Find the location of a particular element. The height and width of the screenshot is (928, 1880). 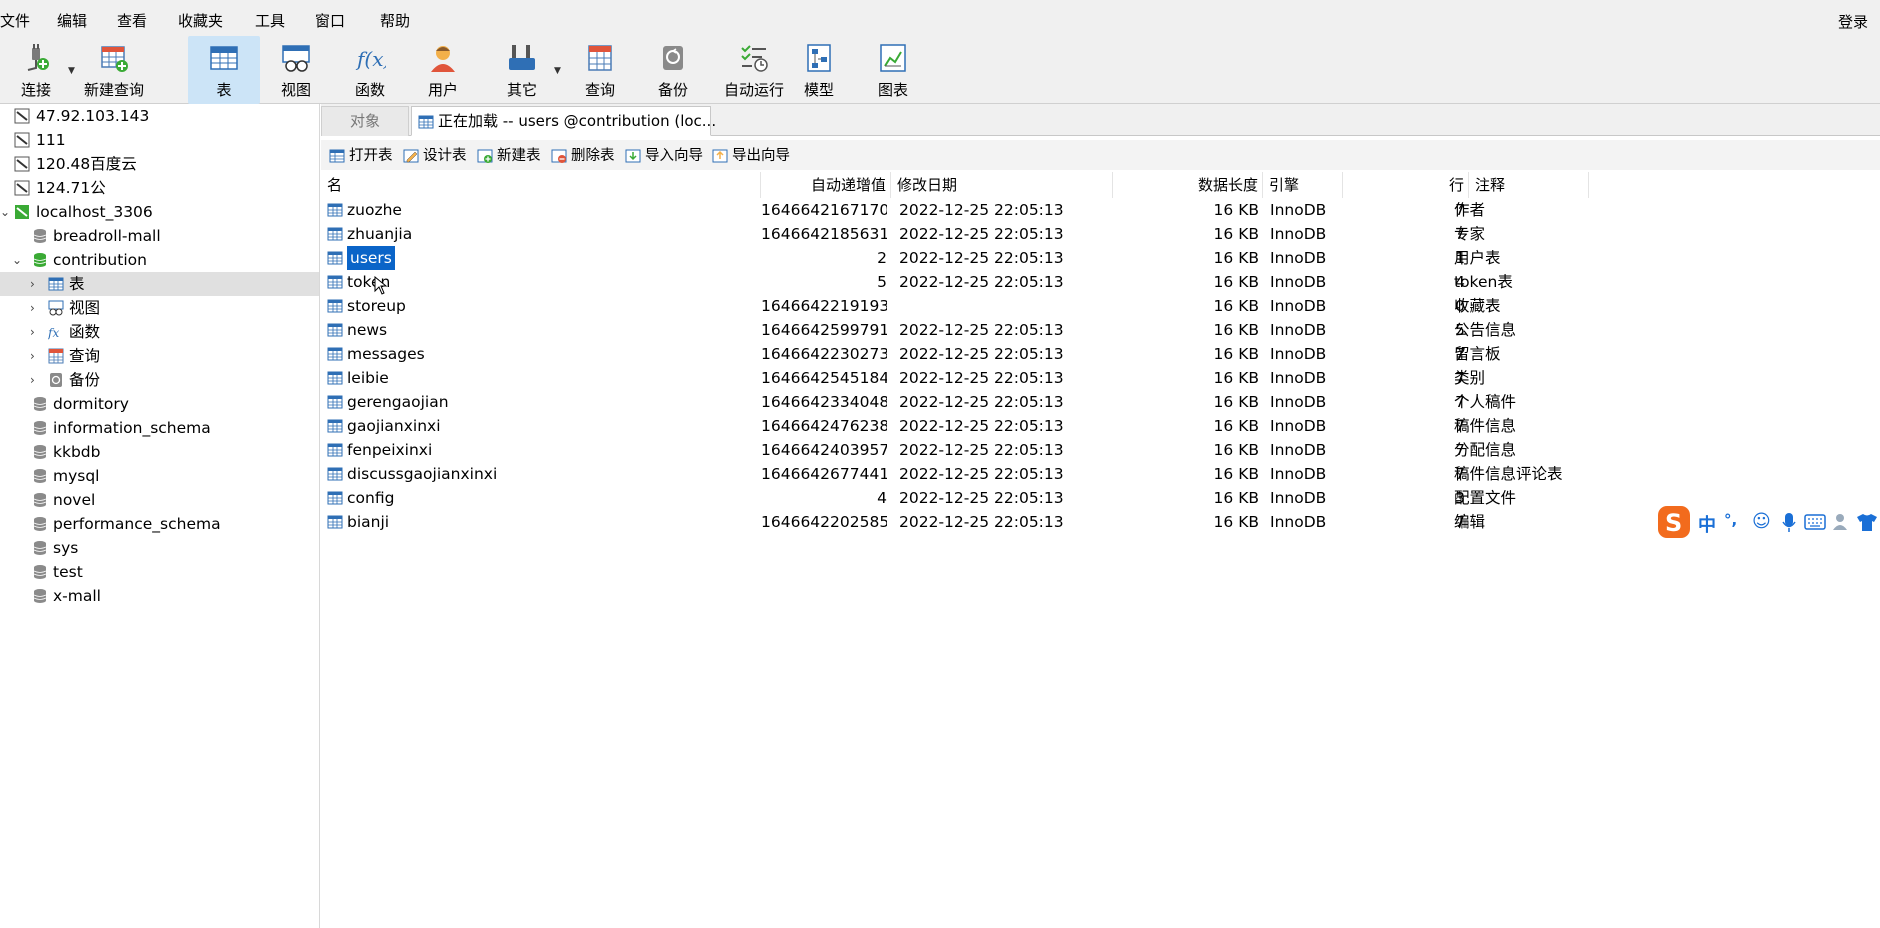

tree-views: › 视图 is located at coordinates (159, 308).